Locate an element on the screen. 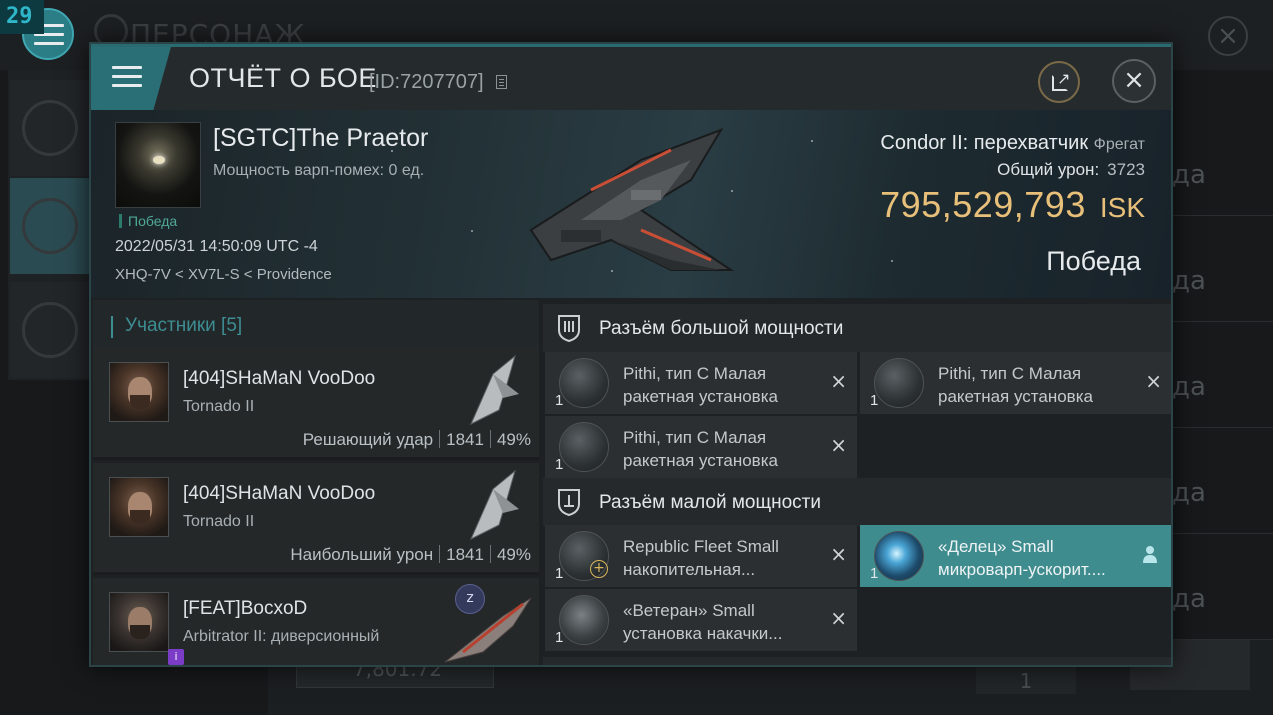 This screenshot has width=1273, height=715. low-slot-icon is located at coordinates (569, 502).